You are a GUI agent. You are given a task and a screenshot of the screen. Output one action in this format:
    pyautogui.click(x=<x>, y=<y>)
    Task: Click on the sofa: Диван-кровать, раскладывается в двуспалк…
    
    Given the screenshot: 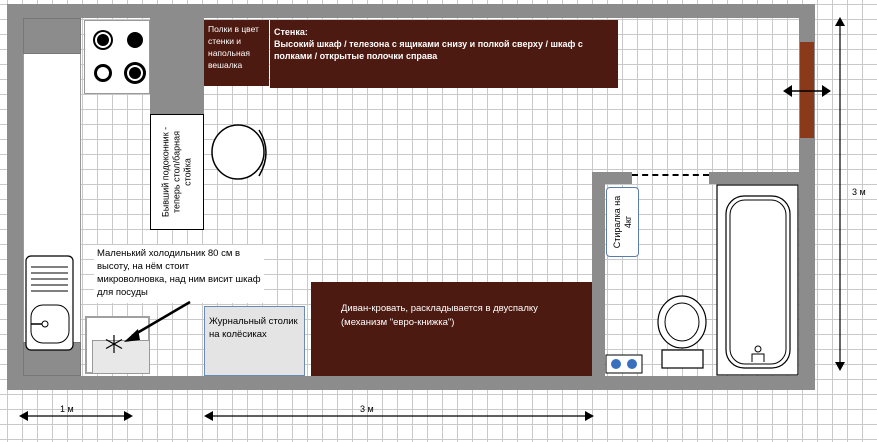 What is the action you would take?
    pyautogui.click(x=451, y=329)
    